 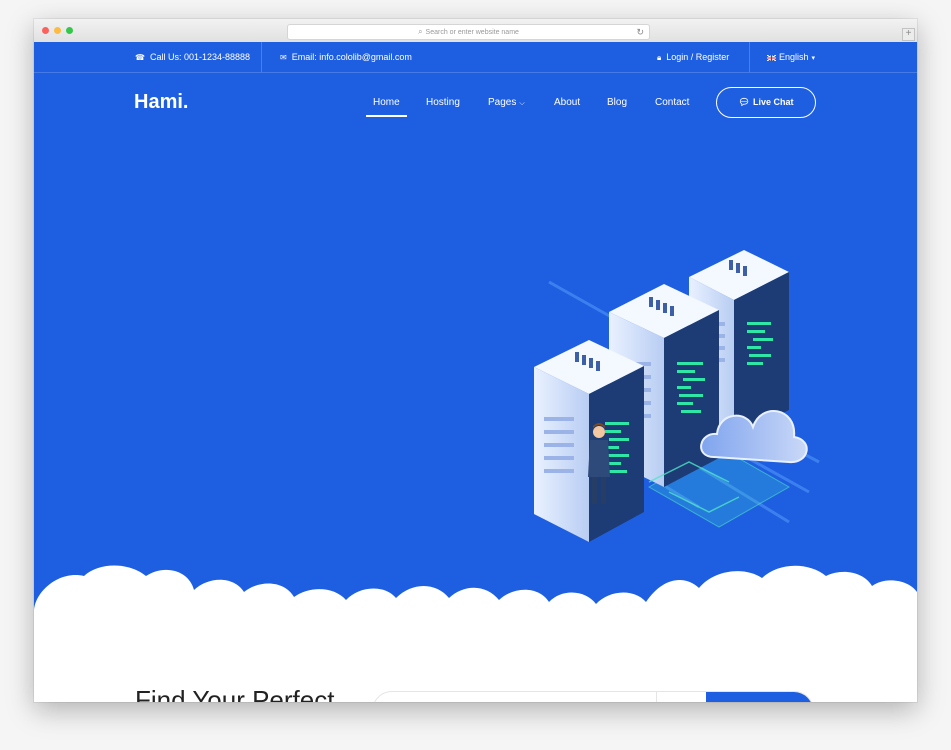 What do you see at coordinates (386, 107) in the screenshot?
I see `nav-home: Home` at bounding box center [386, 107].